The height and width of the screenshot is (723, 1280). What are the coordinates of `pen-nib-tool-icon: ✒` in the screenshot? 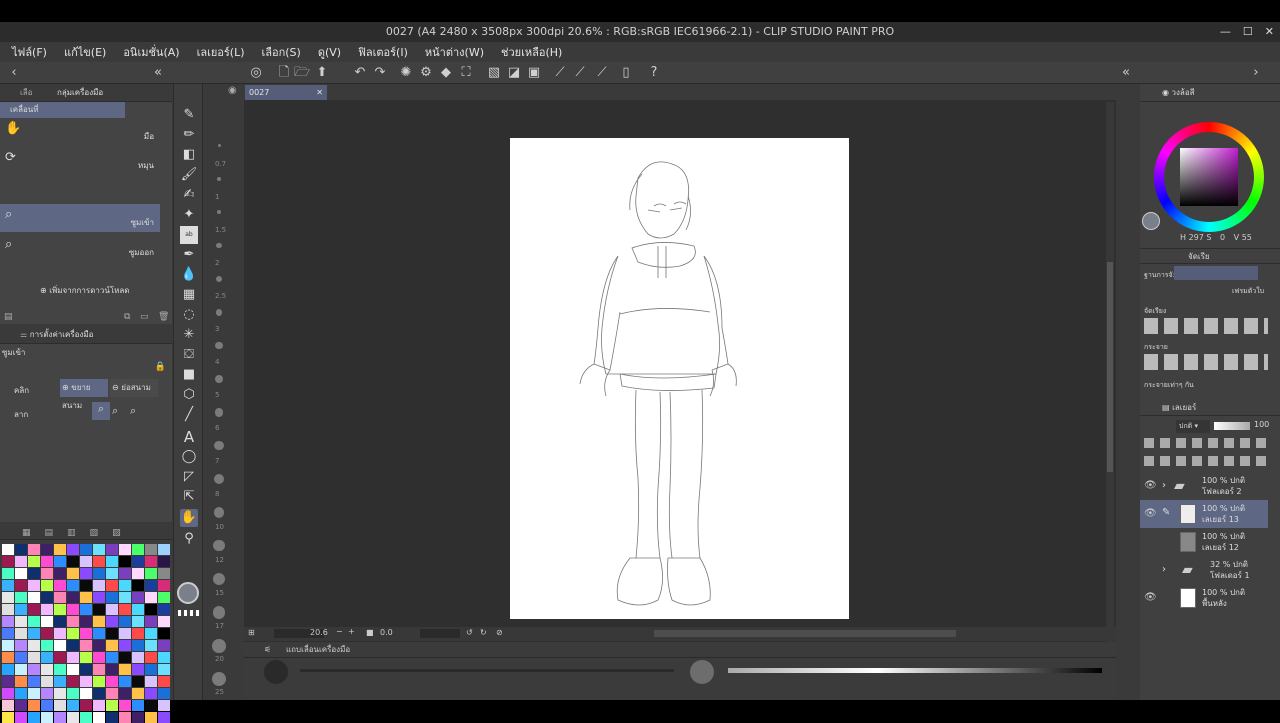 It's located at (189, 255).